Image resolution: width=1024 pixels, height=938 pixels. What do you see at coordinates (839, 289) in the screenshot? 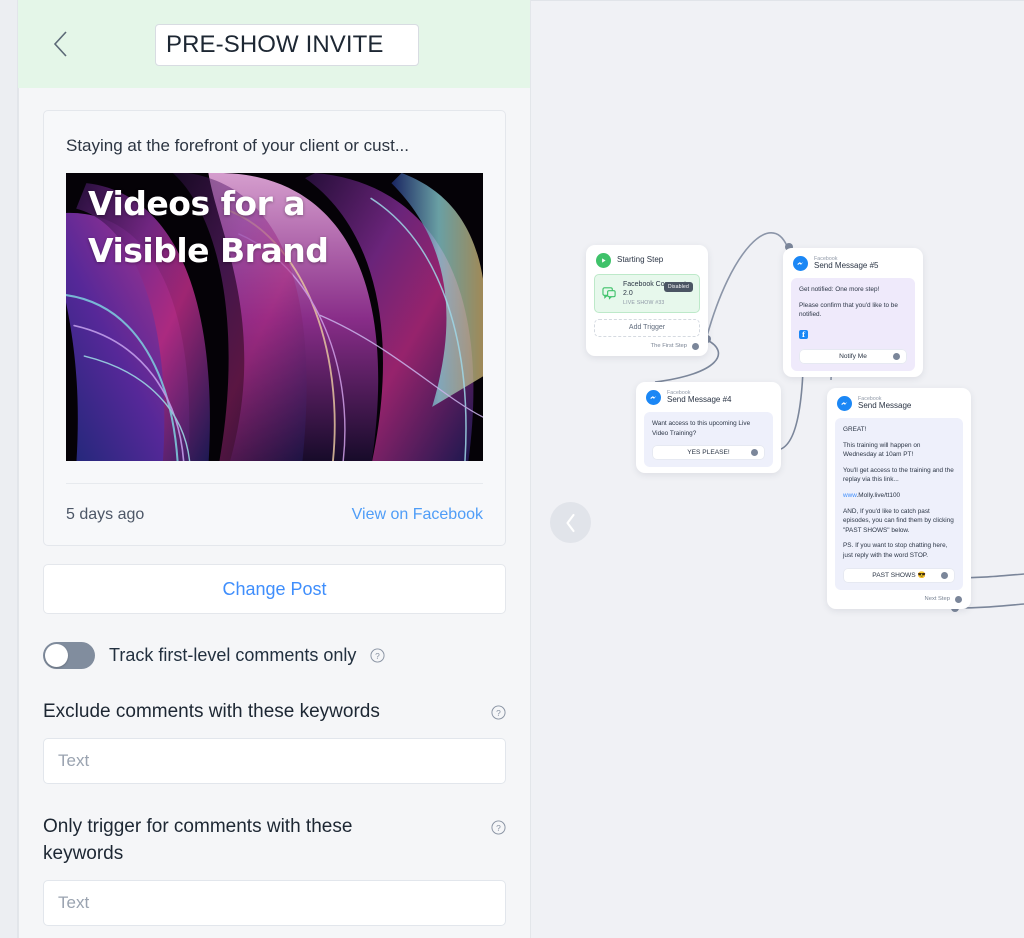
I see `message-line: Get notified: One more step!` at bounding box center [839, 289].